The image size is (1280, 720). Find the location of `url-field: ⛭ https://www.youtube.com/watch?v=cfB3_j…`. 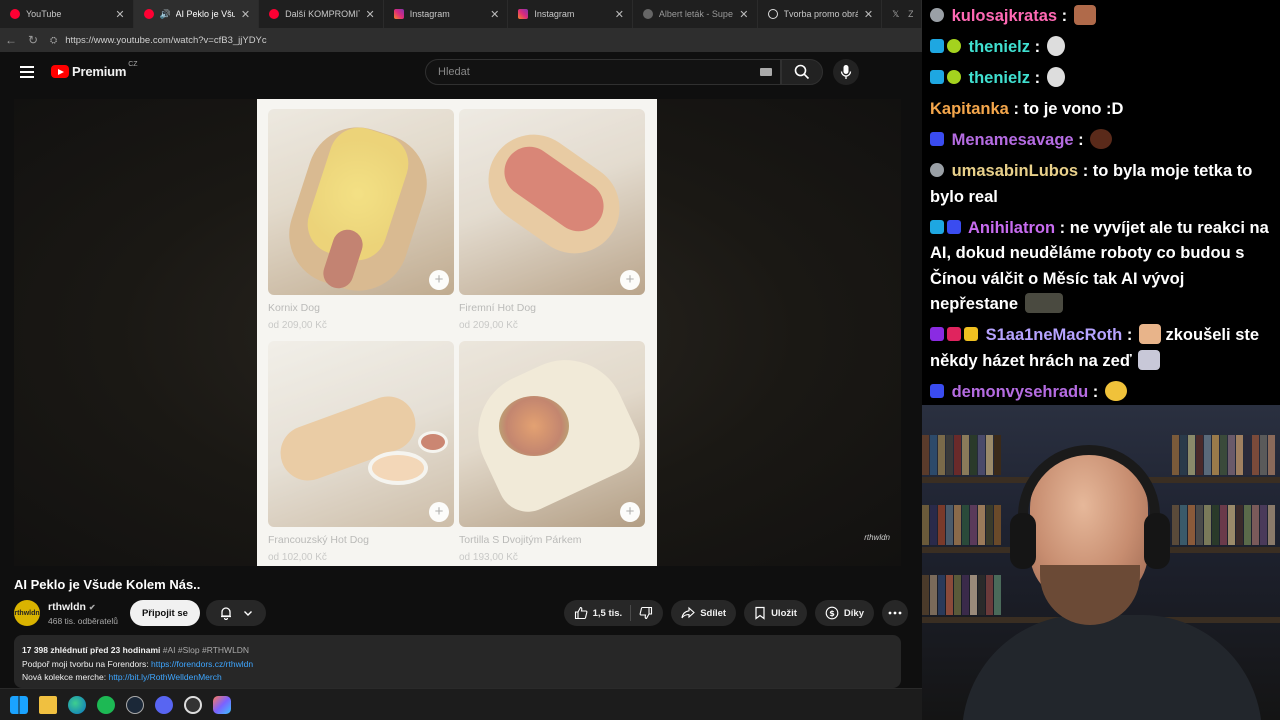

url-field: ⛭ https://www.youtube.com/watch?v=cfB3_j… is located at coordinates (486, 40).